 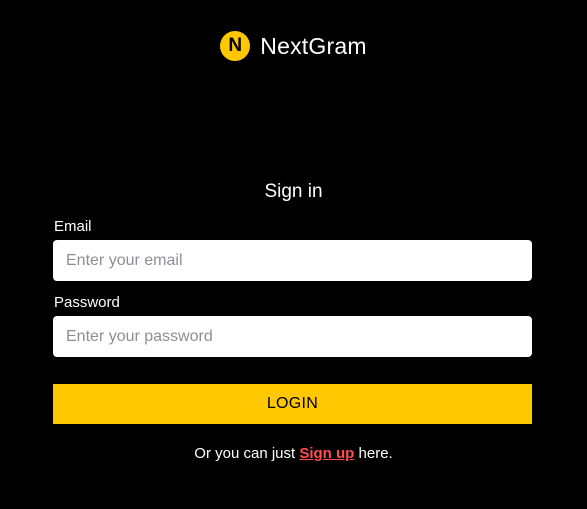 I want to click on signup-prompt: Or you can just Sign up here., so click(x=293, y=453).